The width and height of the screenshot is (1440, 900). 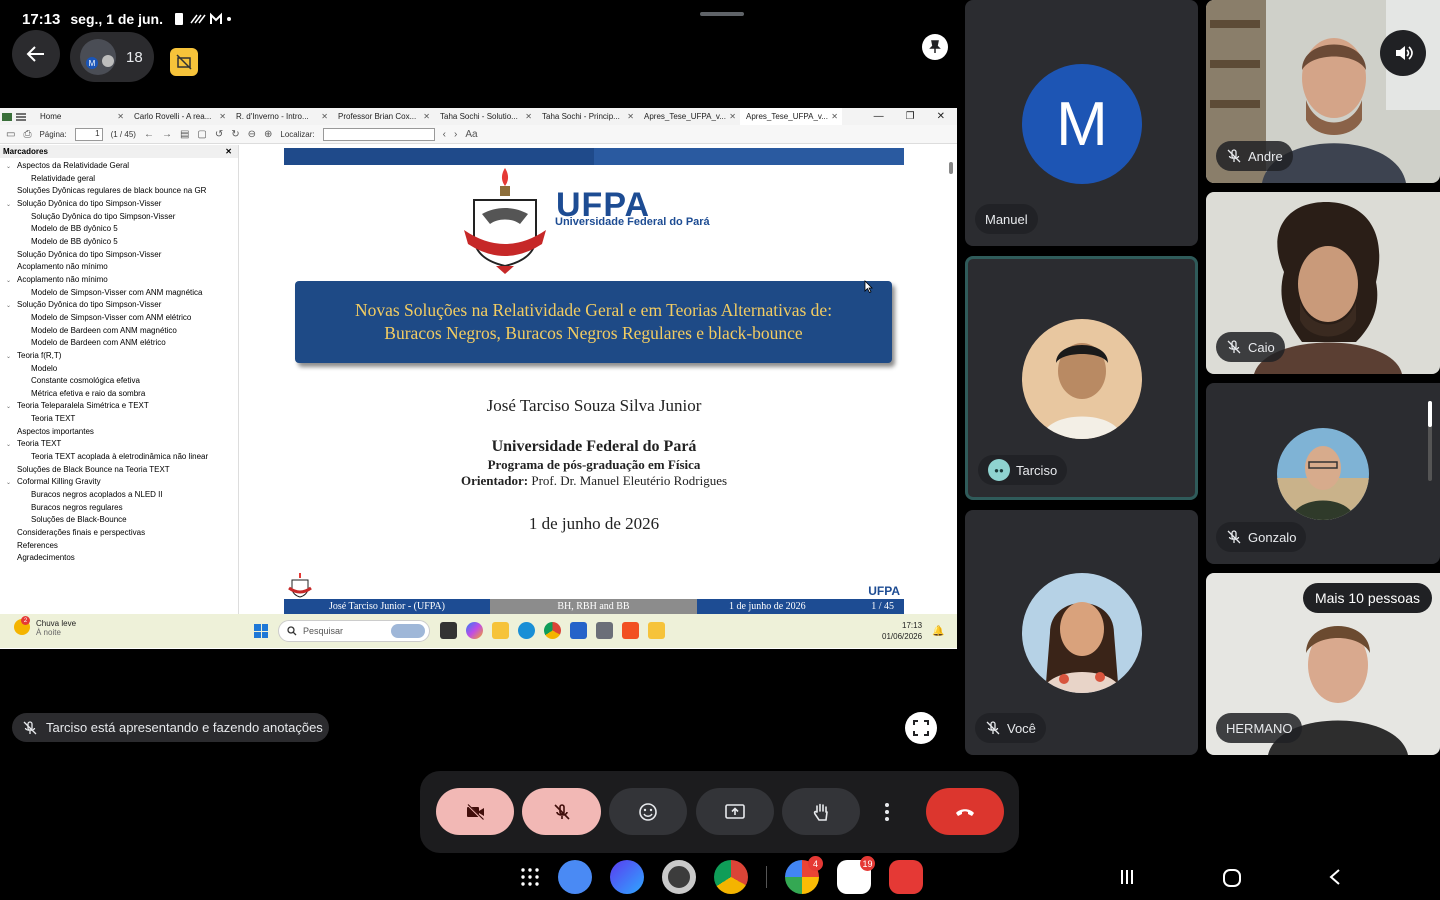 What do you see at coordinates (561, 811) in the screenshot?
I see `mic-toggle-button` at bounding box center [561, 811].